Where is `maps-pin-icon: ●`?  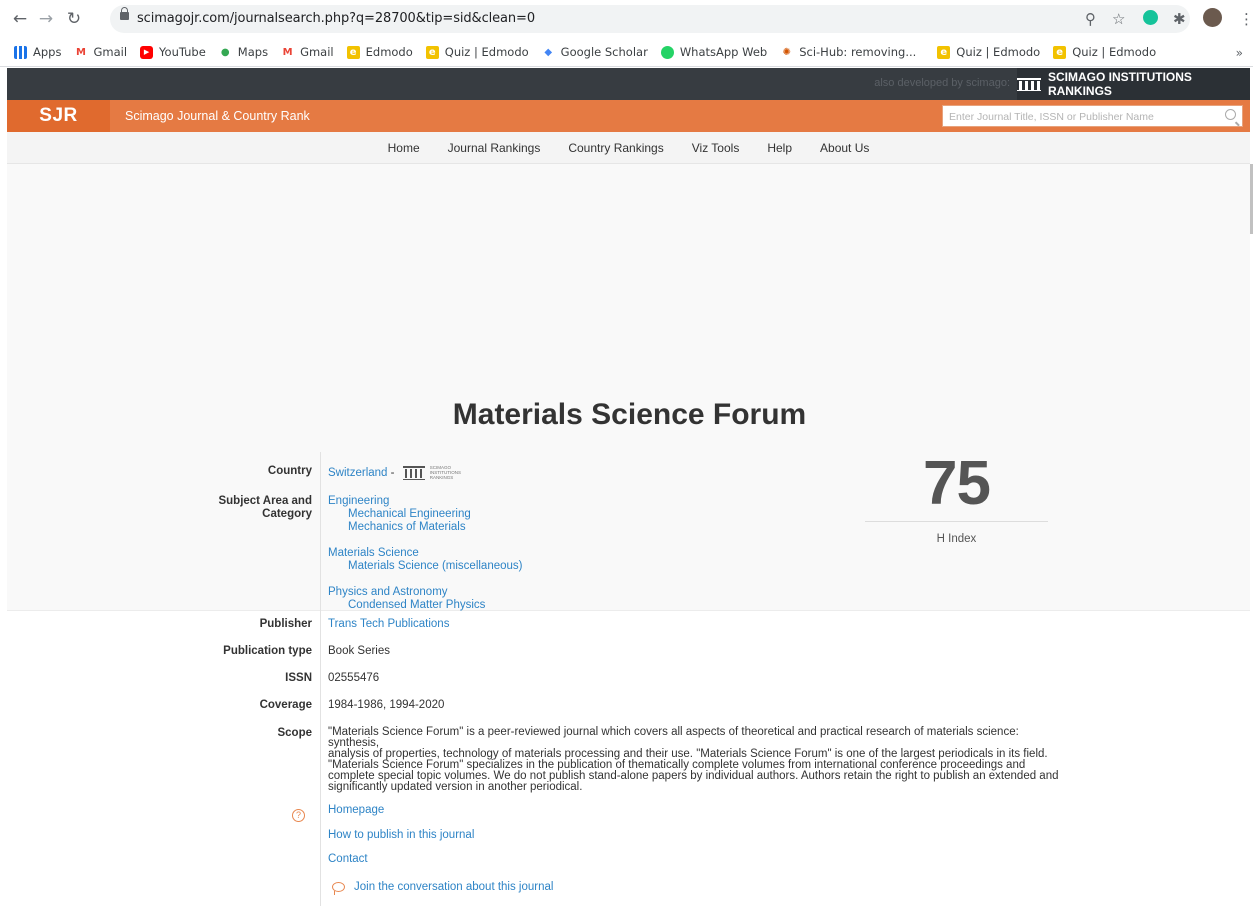 maps-pin-icon: ● is located at coordinates (225, 52).